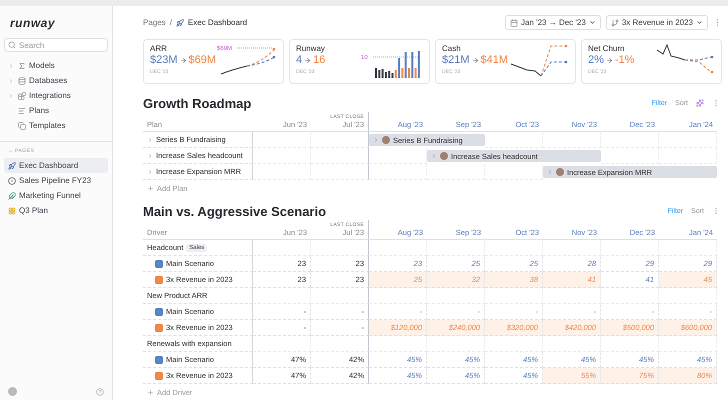  Describe the element at coordinates (494, 60) in the screenshot. I see `metric-target-value: $41M` at that location.